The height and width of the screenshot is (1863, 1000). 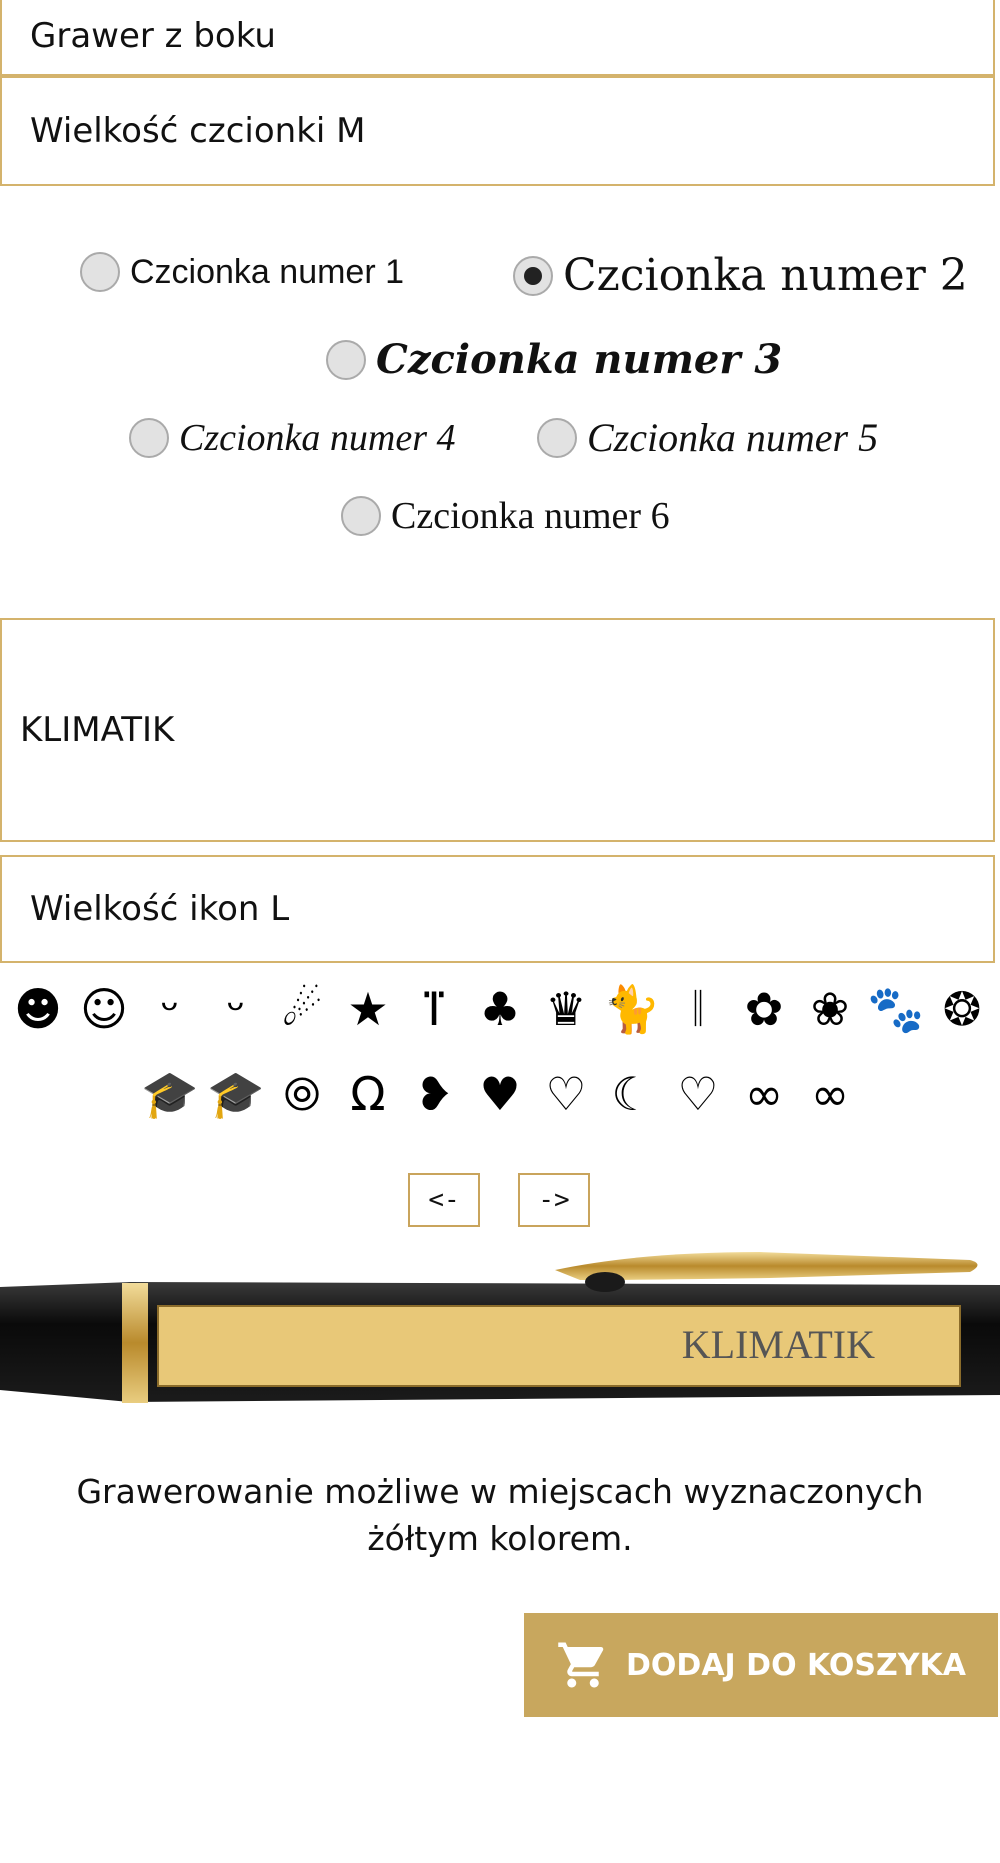 What do you see at coordinates (830, 1094) in the screenshot?
I see `infinity-thin-icon: ∞` at bounding box center [830, 1094].